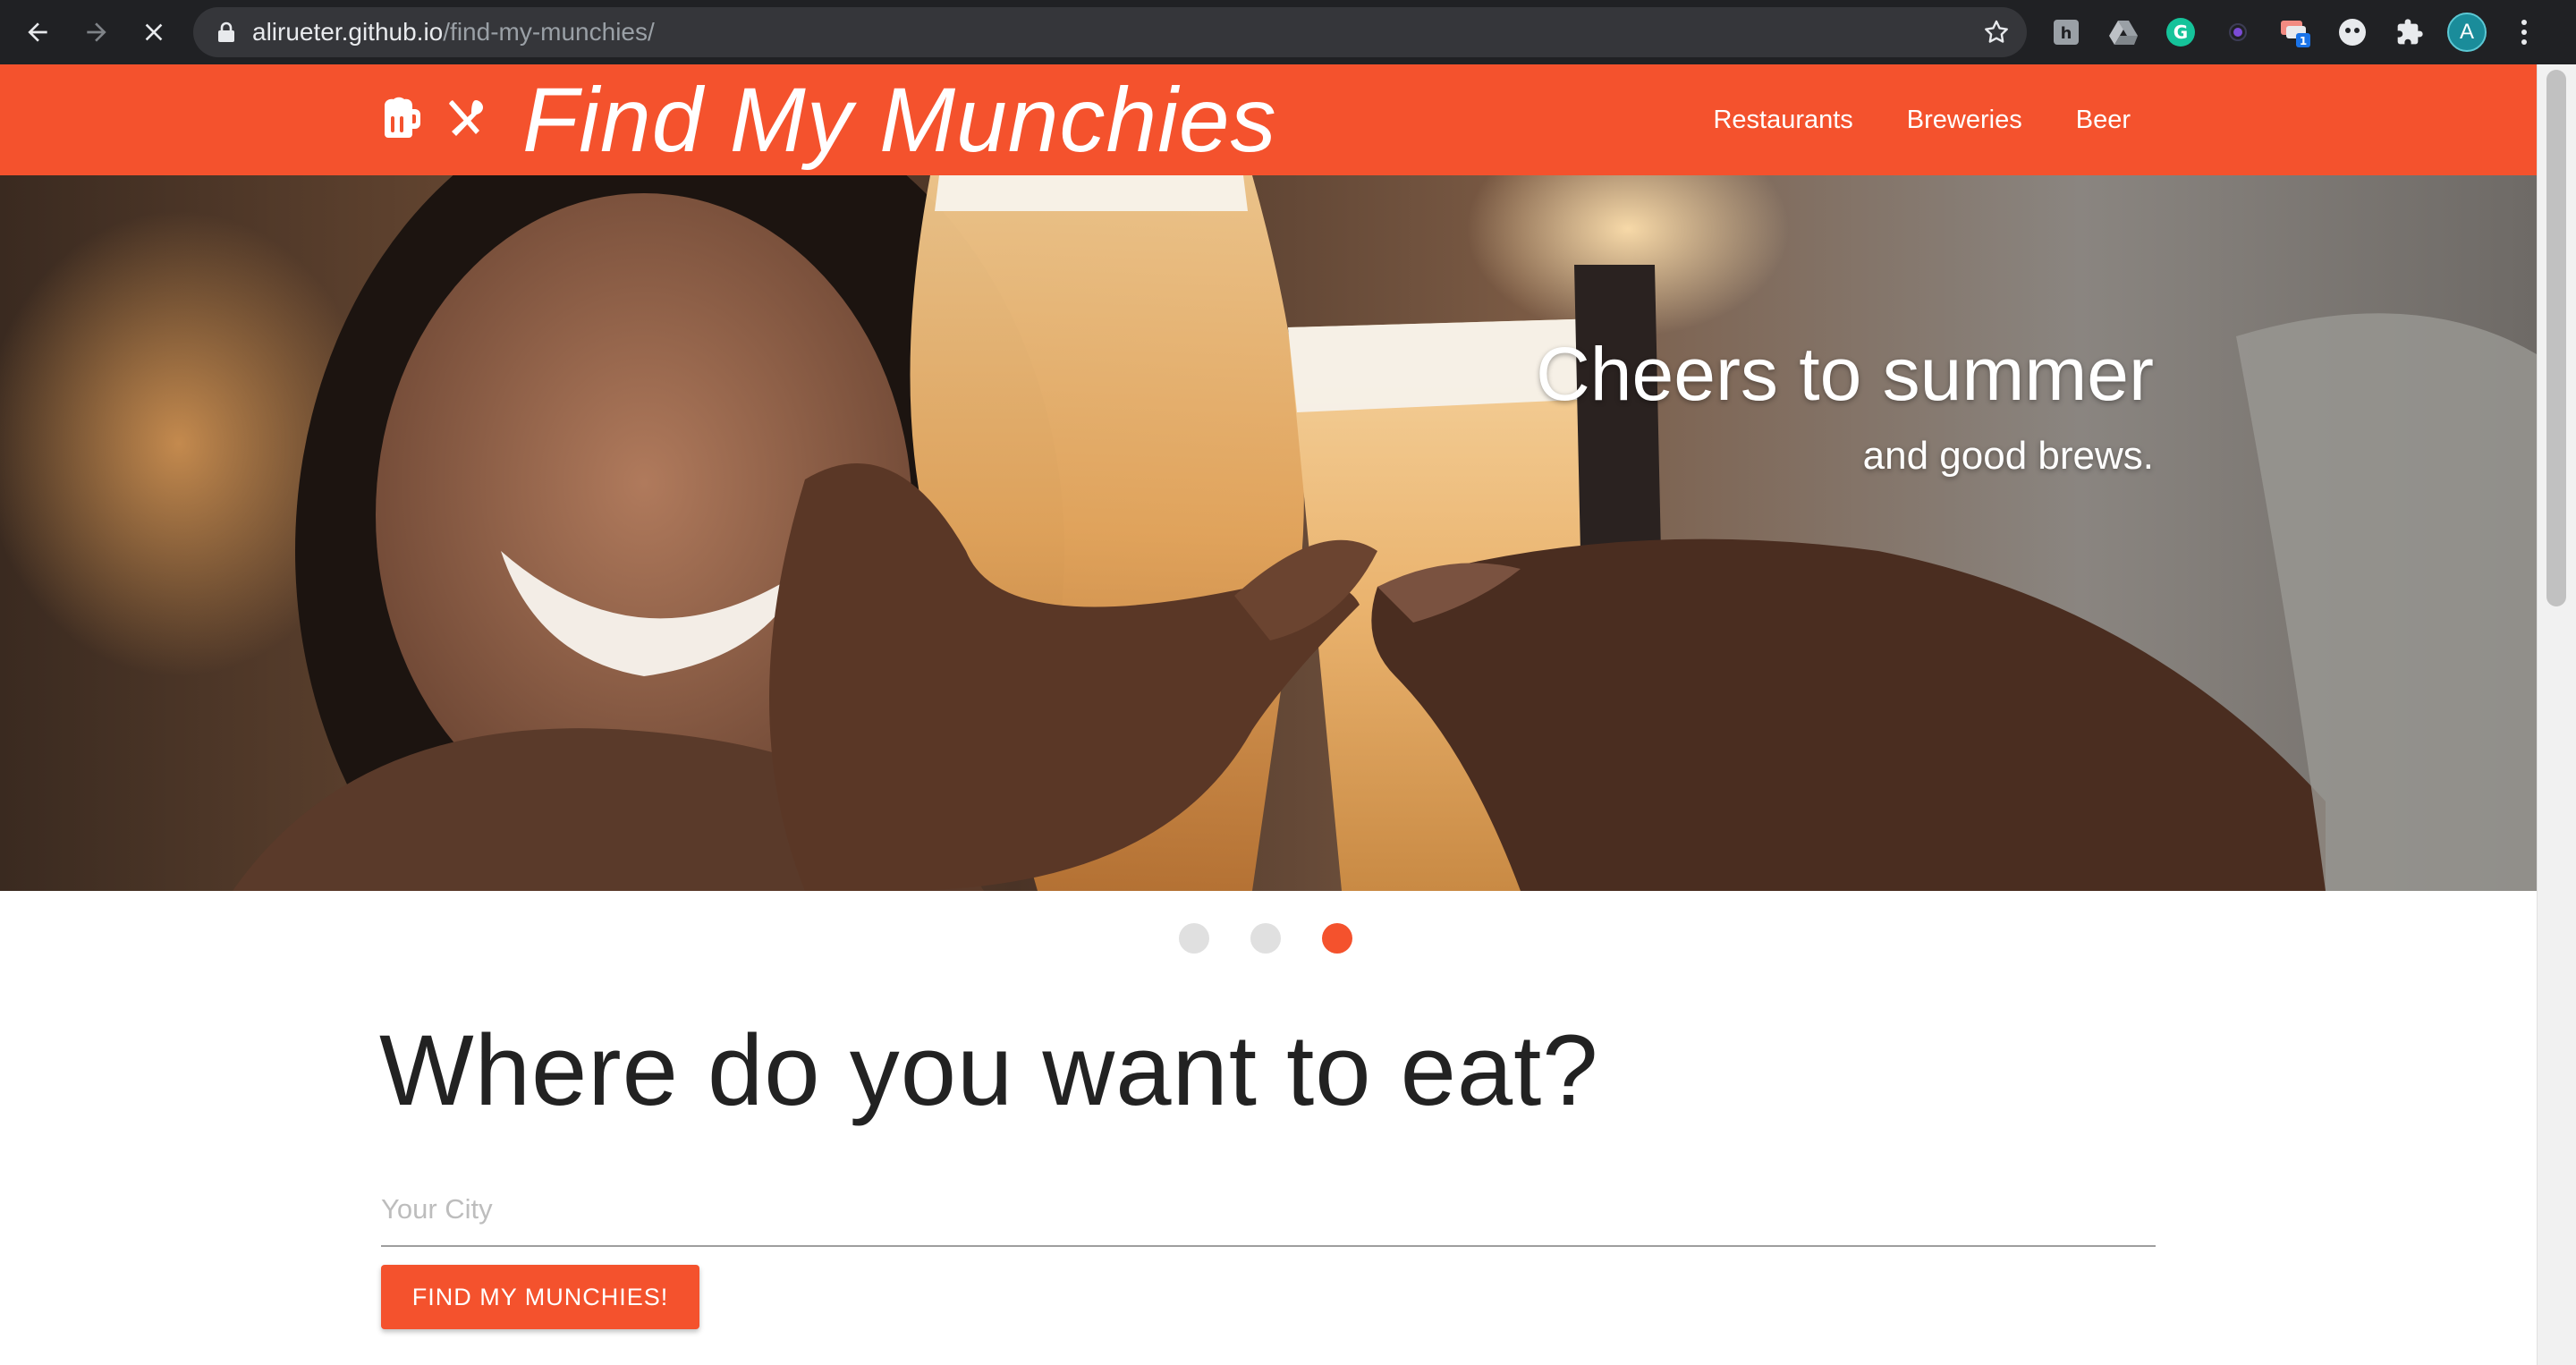  I want to click on lock-icon, so click(226, 34).